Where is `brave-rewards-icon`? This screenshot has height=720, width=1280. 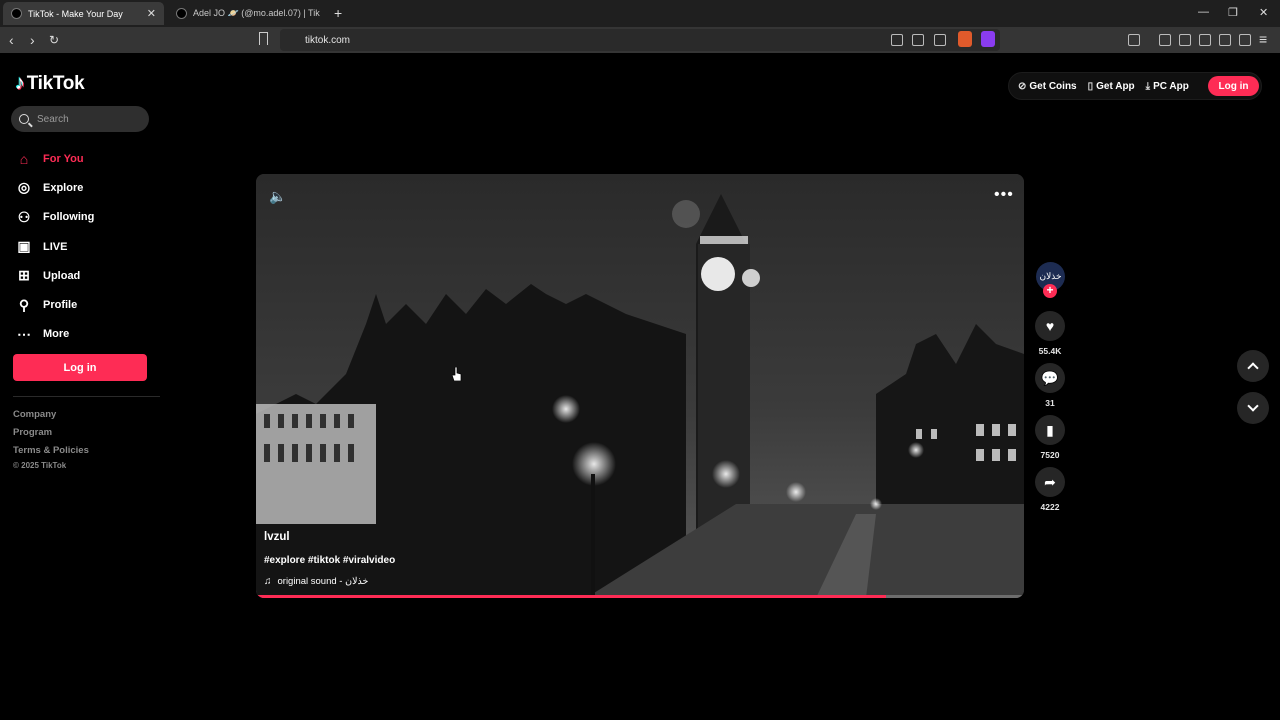 brave-rewards-icon is located at coordinates (988, 39).